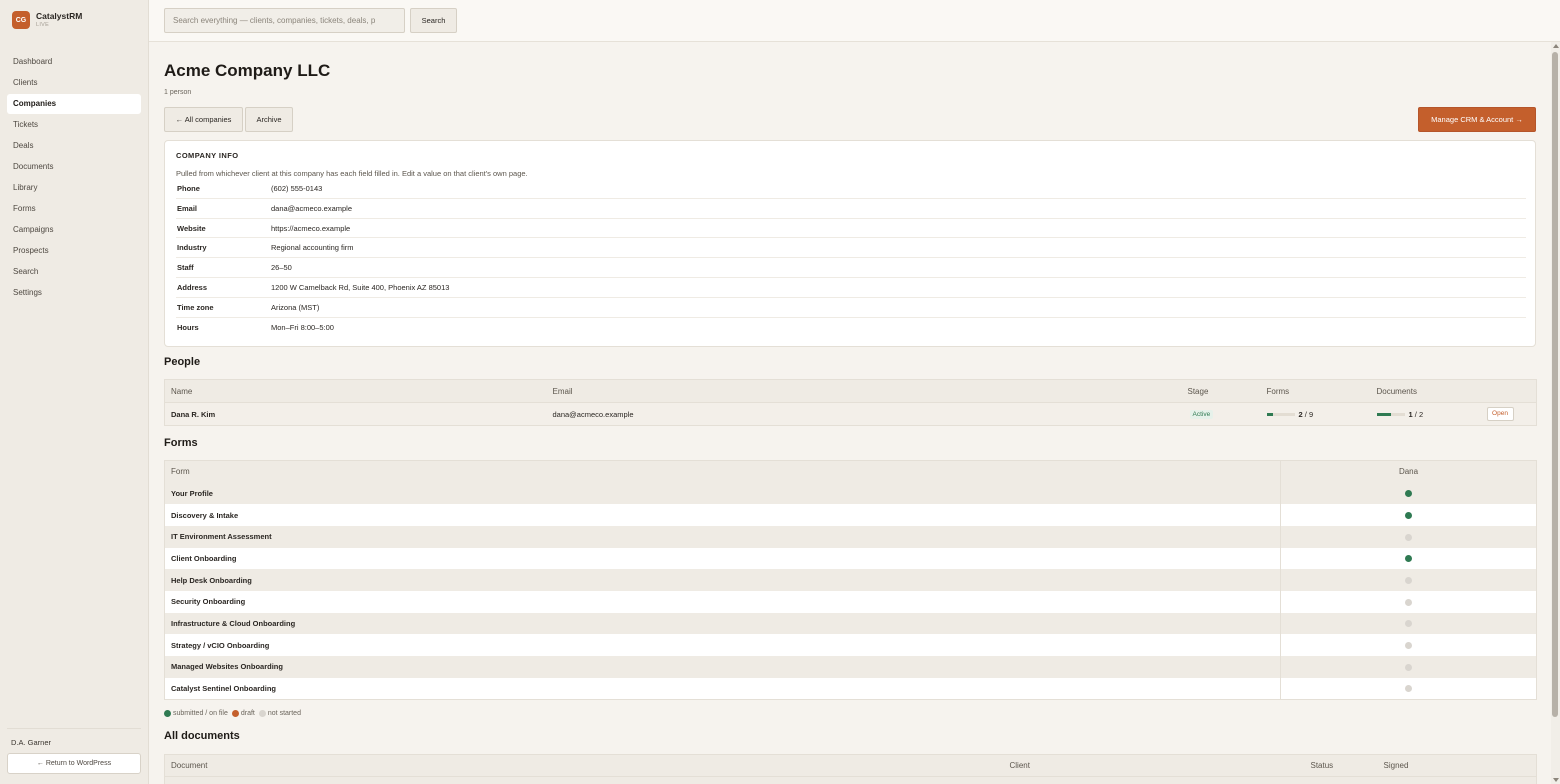 The width and height of the screenshot is (1560, 784). What do you see at coordinates (1508, 391) in the screenshot?
I see `column-header-actions` at bounding box center [1508, 391].